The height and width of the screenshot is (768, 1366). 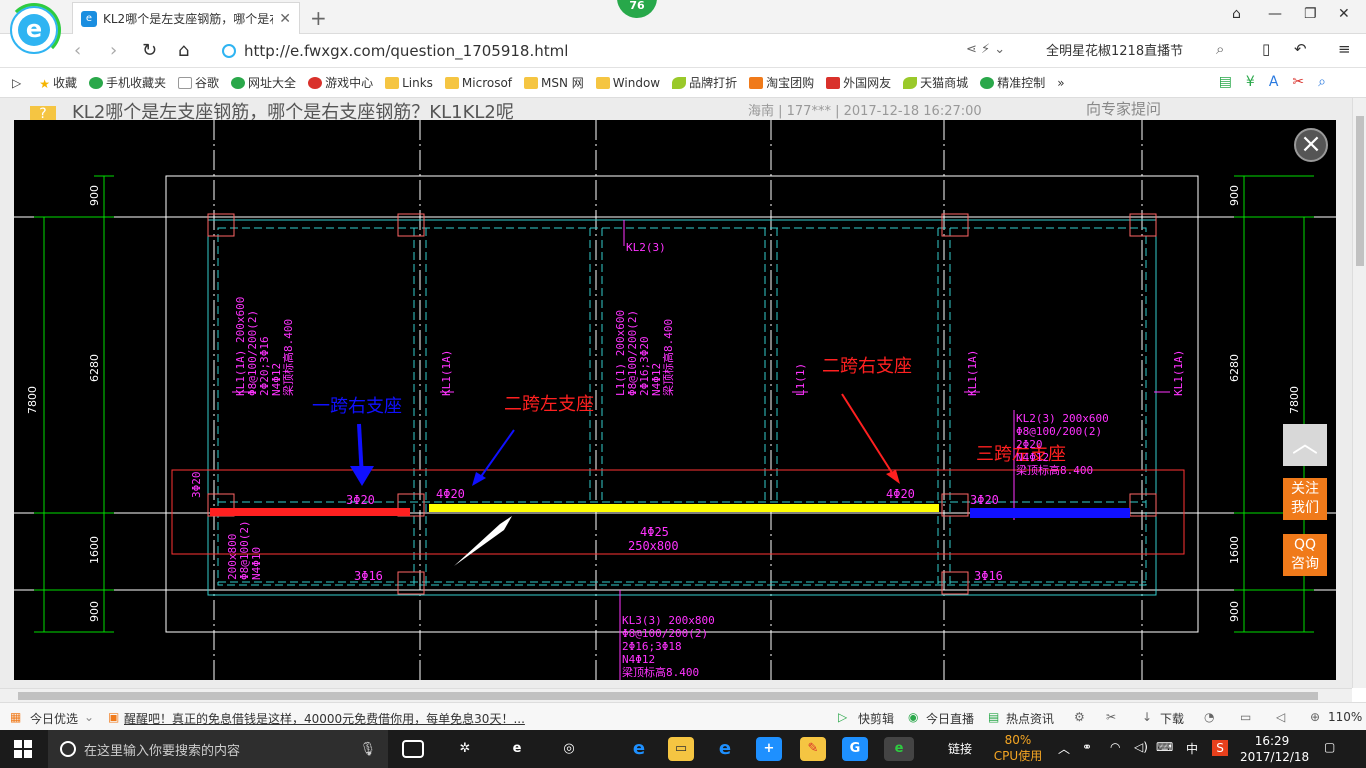 I want to click on download-icon: ↓, so click(x=1147, y=717).